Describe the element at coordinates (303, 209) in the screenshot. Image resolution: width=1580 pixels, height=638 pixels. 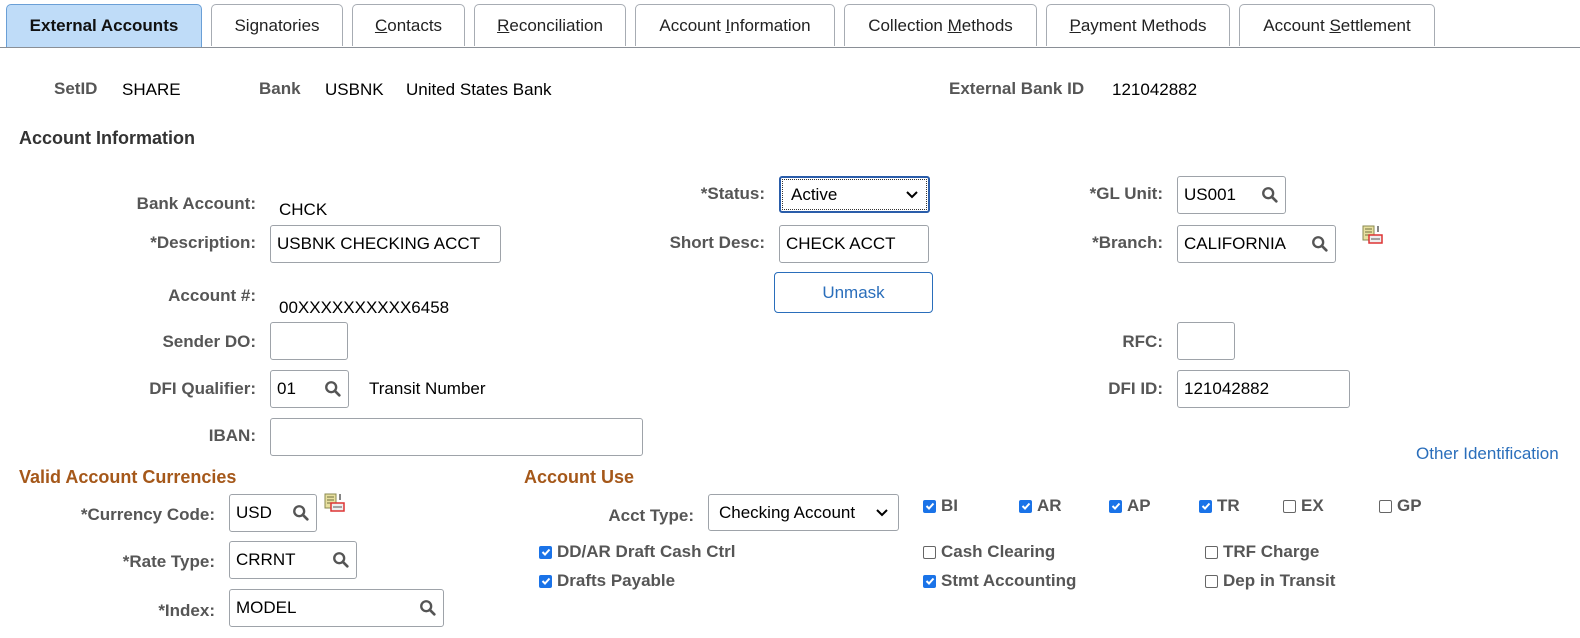
I see `bank-account-value: CHCK` at that location.